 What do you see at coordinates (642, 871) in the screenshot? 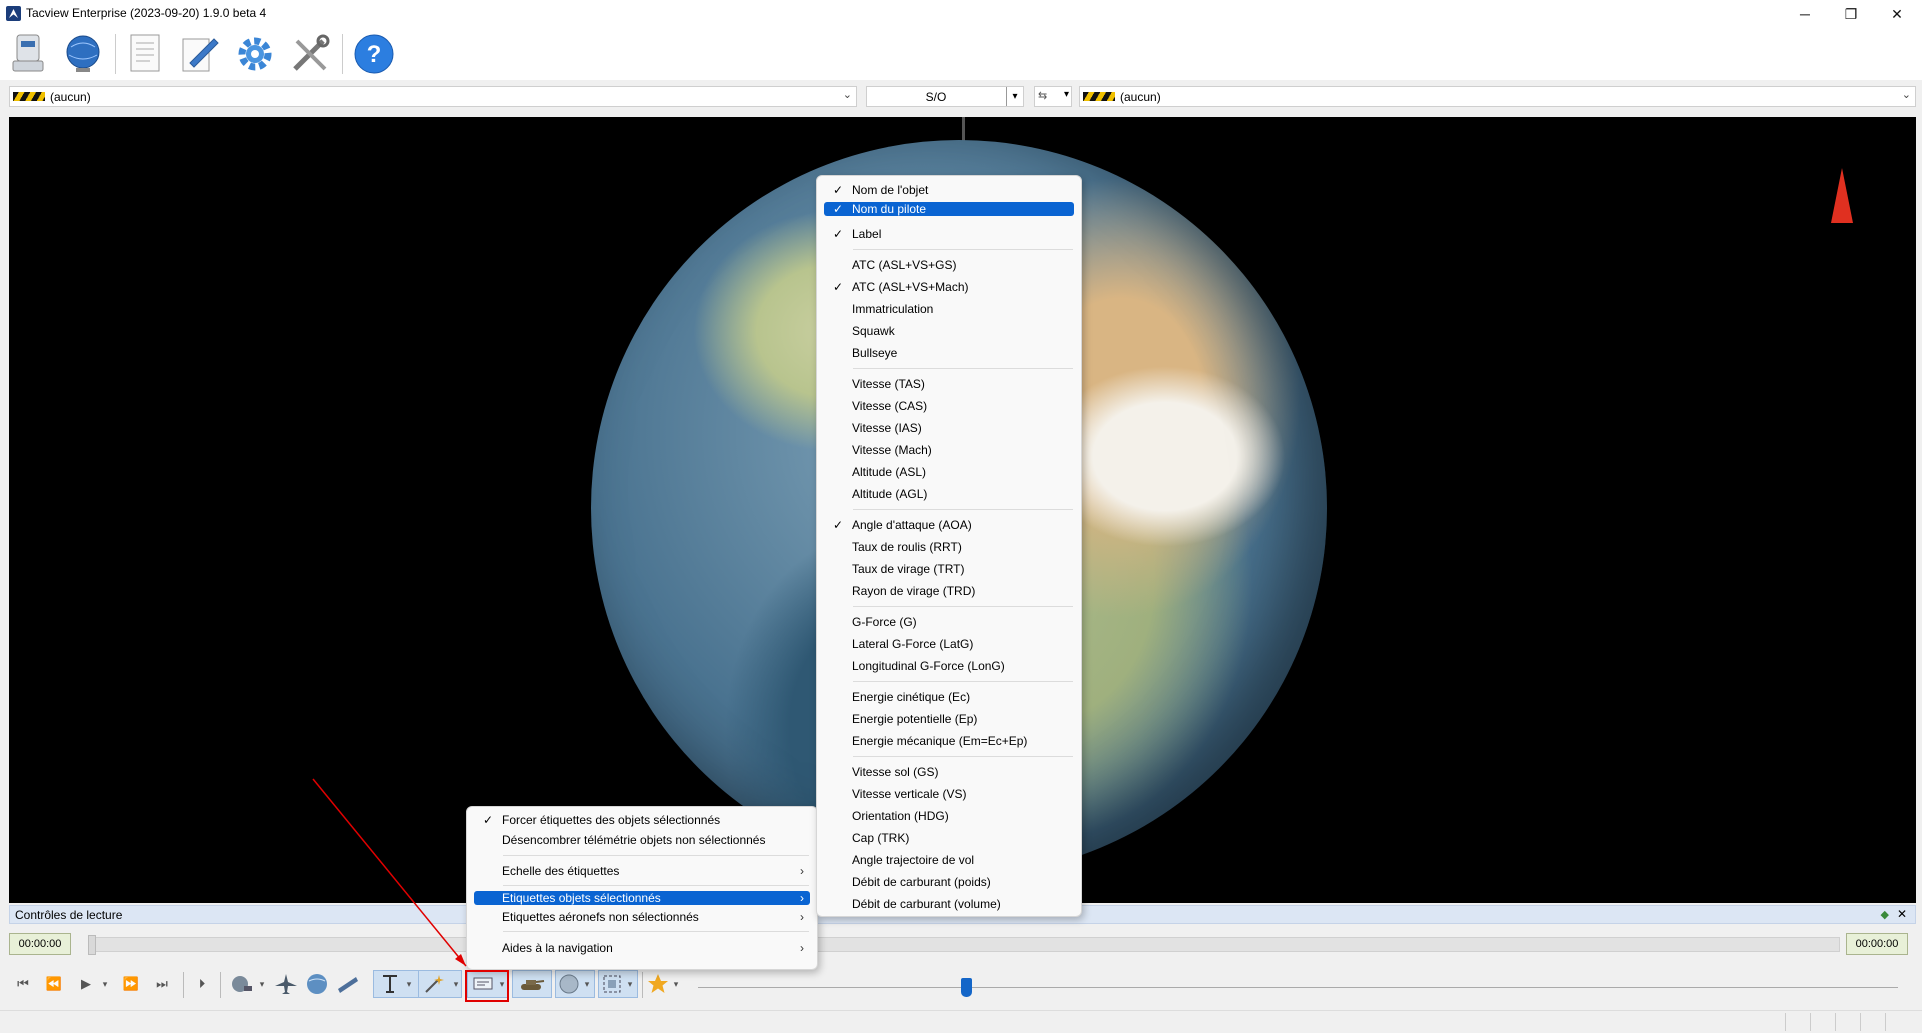
I see `menu-item-label-scale: Echelle des étiquettes ›` at bounding box center [642, 871].